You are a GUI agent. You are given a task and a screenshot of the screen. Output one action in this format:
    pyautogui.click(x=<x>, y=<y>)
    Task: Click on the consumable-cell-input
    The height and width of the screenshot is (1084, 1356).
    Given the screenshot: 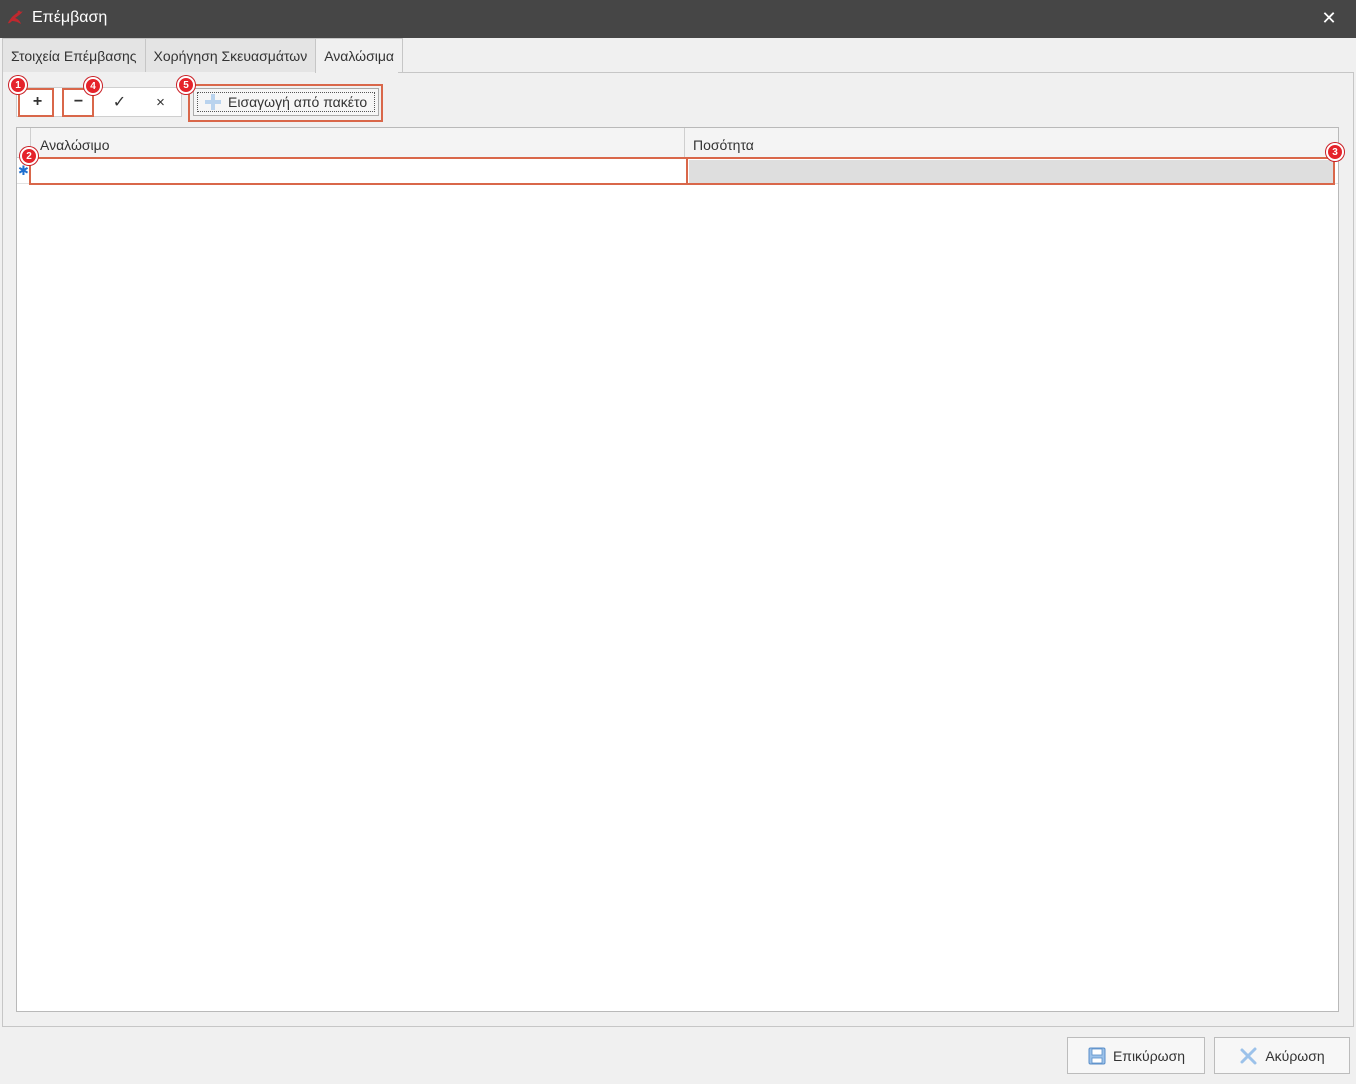 What is the action you would take?
    pyautogui.click(x=359, y=172)
    